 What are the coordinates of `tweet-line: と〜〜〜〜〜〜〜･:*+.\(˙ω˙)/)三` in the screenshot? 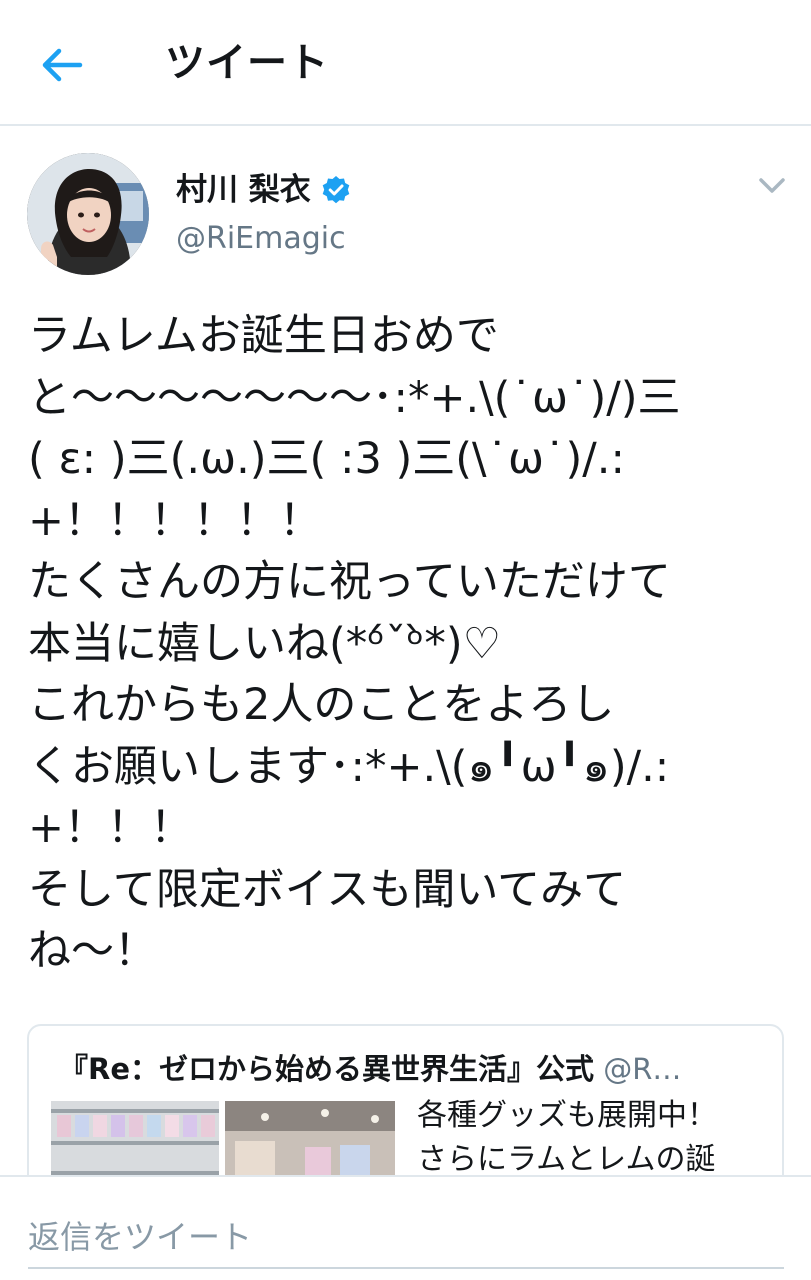 It's located at (354, 397).